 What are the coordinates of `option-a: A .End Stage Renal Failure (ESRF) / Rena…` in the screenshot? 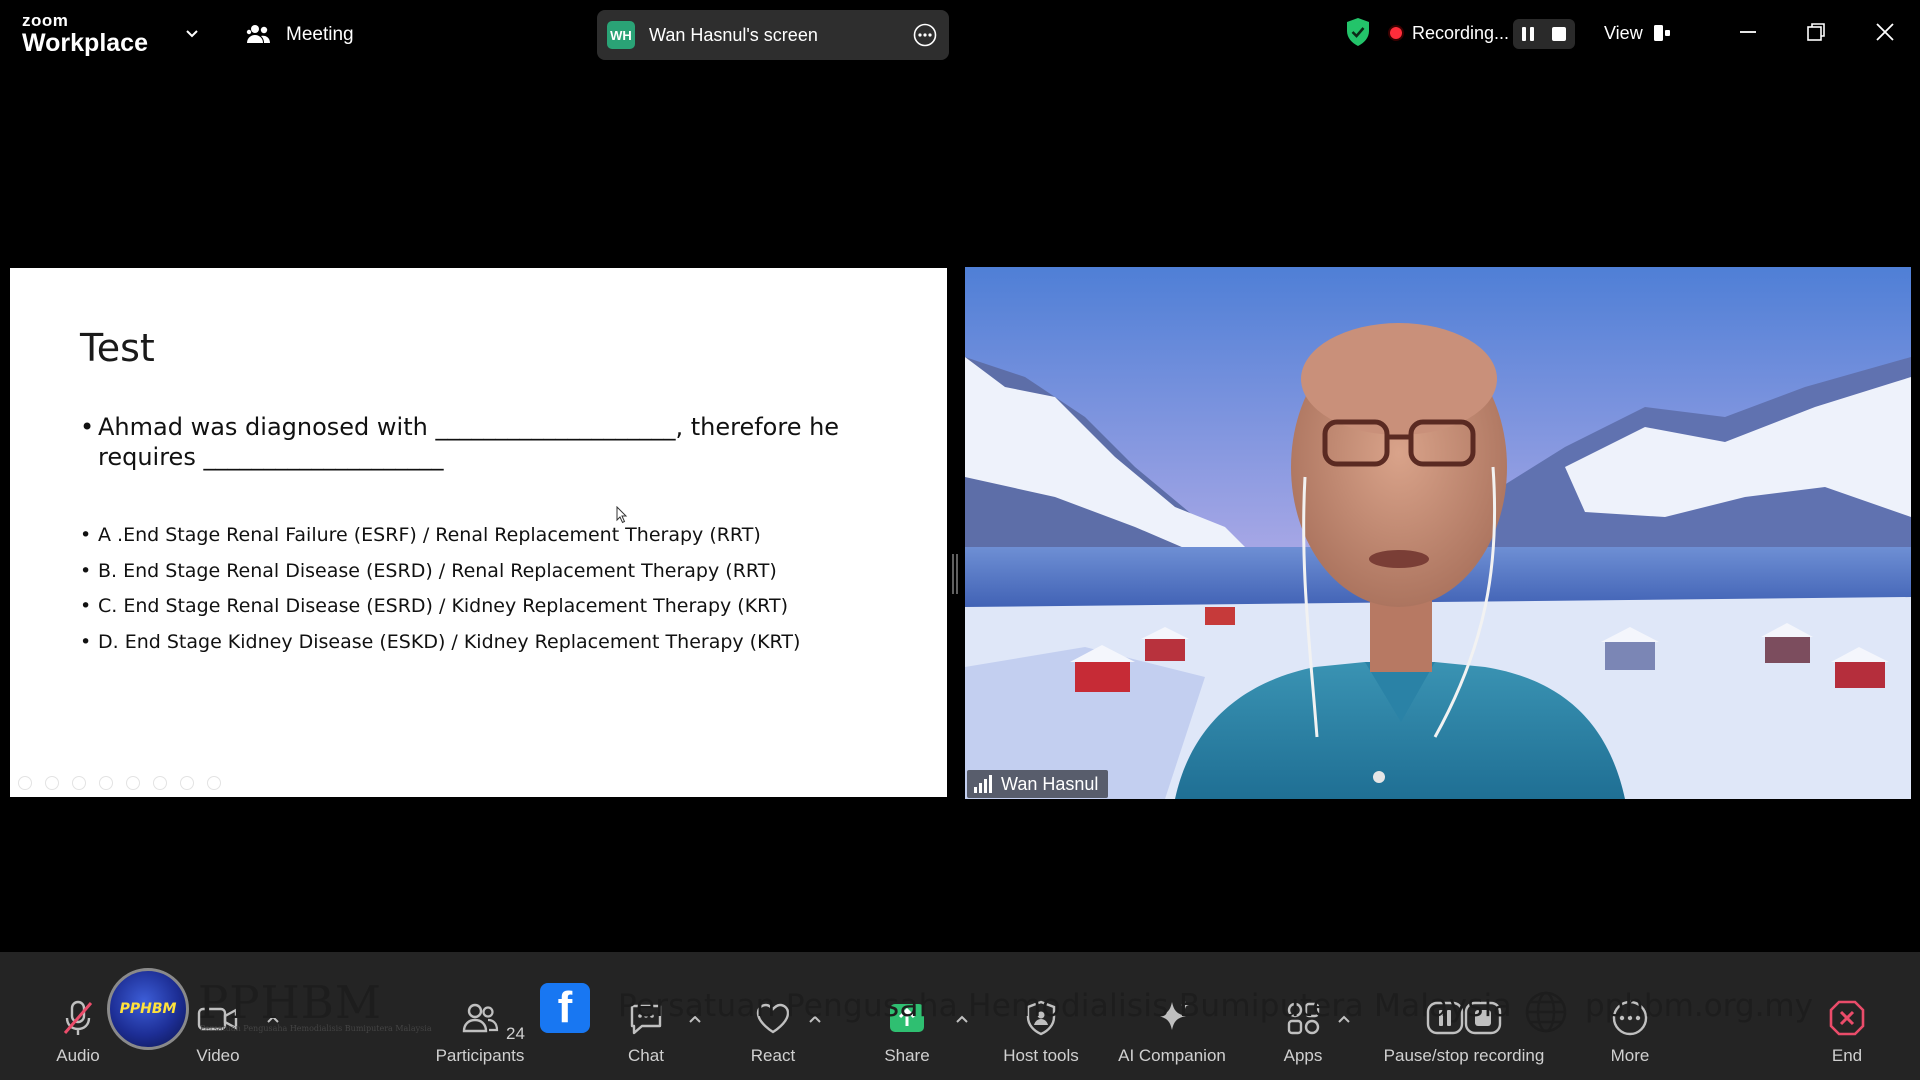 It's located at (440, 538).